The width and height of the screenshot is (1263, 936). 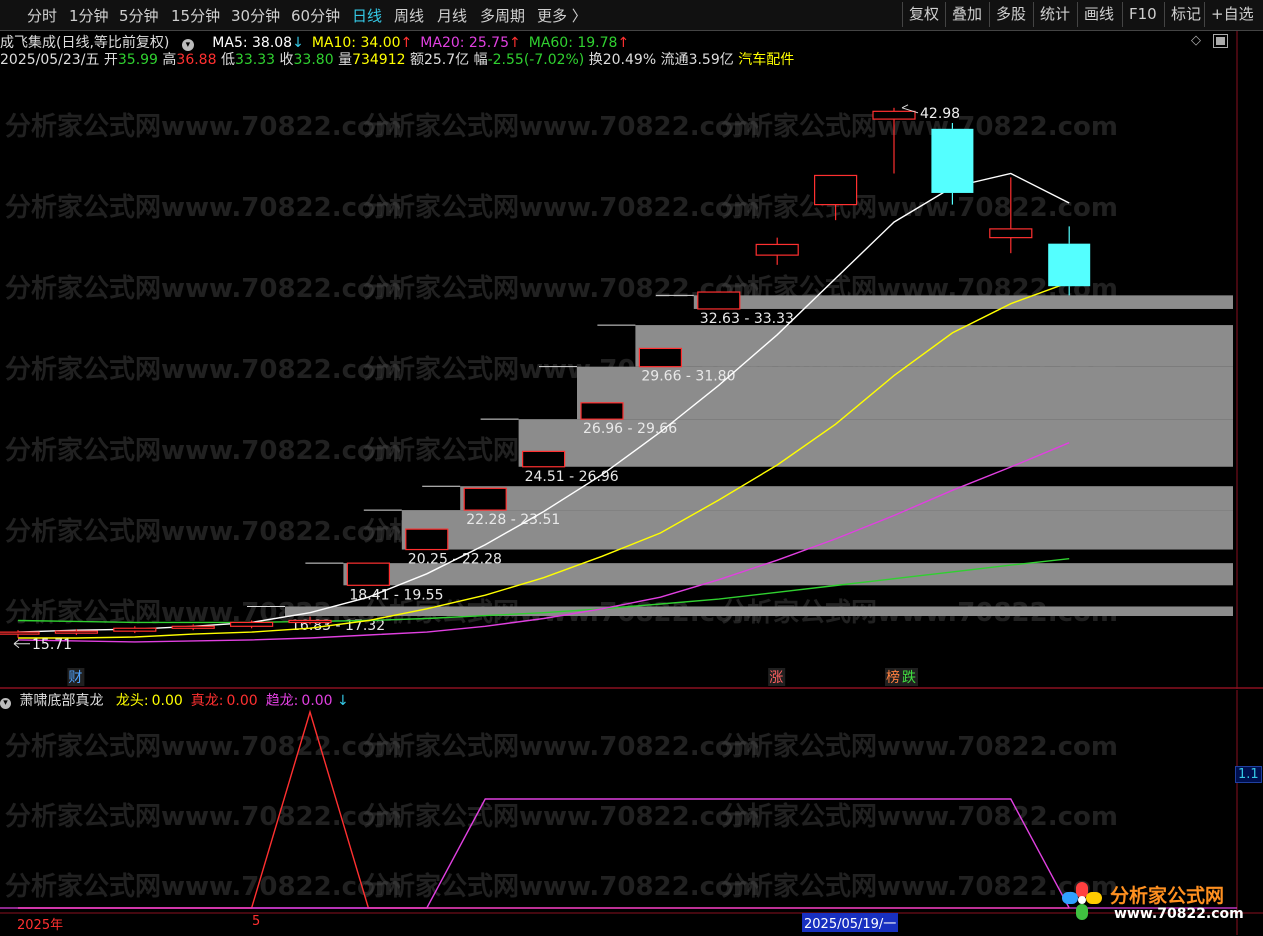 I want to click on flower-logo-icon, so click(x=1082, y=902).